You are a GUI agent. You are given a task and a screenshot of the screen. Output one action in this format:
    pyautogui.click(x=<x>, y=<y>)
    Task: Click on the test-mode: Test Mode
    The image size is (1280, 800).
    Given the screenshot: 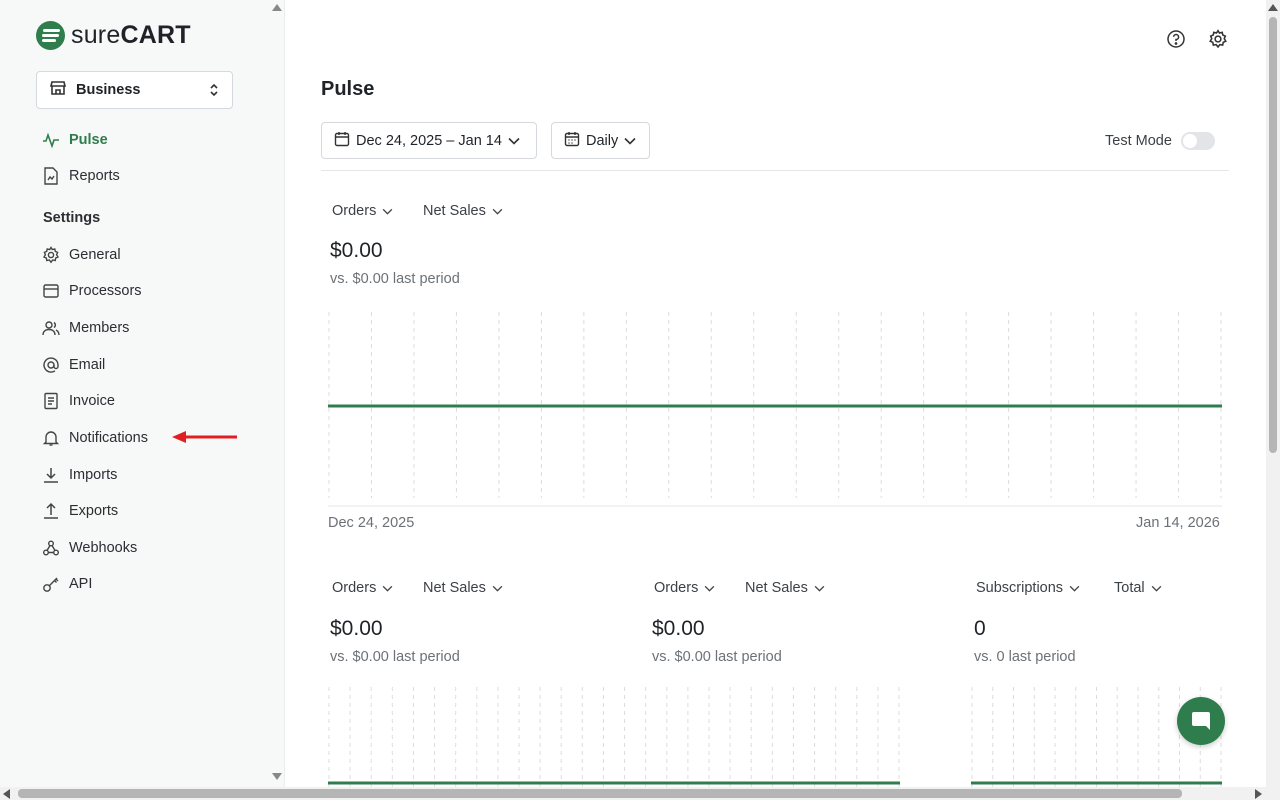 What is the action you would take?
    pyautogui.click(x=1160, y=141)
    